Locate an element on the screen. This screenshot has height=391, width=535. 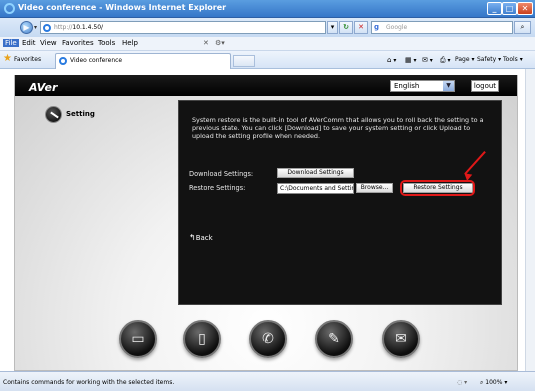
menu-file: File is located at coordinates (11, 43).